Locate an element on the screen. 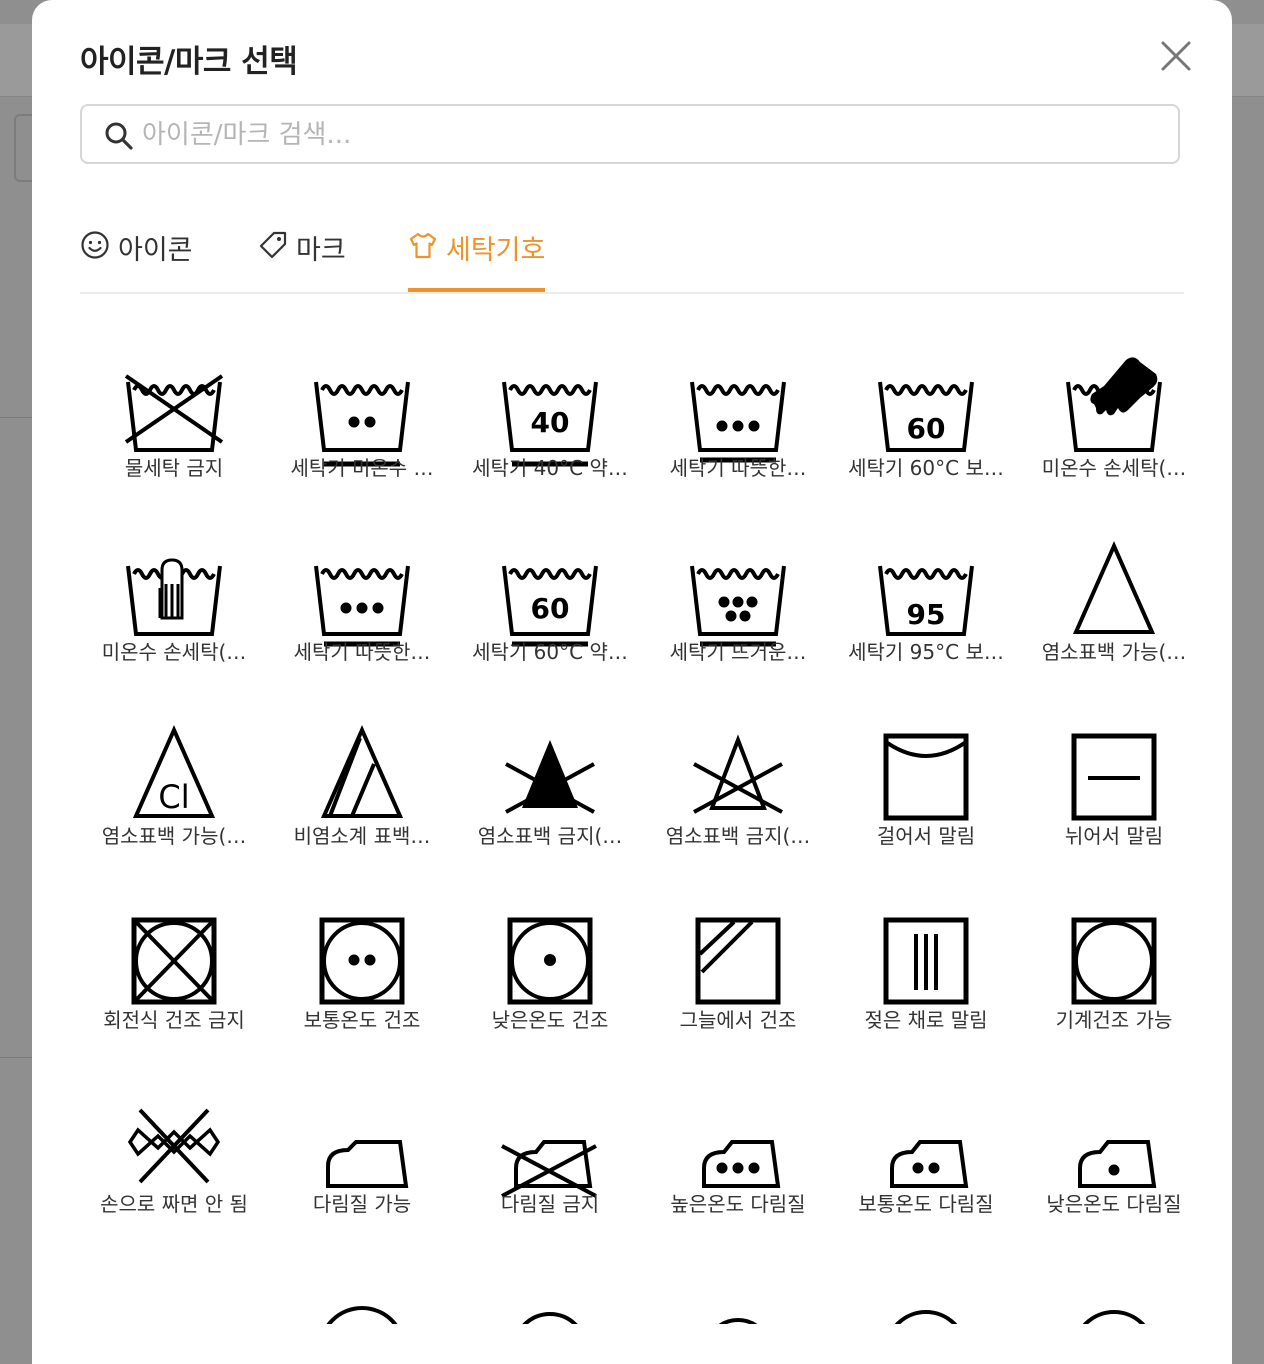 Image resolution: width=1264 pixels, height=1364 pixels. symbol-option: 회전식 건조 금지 is located at coordinates (174, 964).